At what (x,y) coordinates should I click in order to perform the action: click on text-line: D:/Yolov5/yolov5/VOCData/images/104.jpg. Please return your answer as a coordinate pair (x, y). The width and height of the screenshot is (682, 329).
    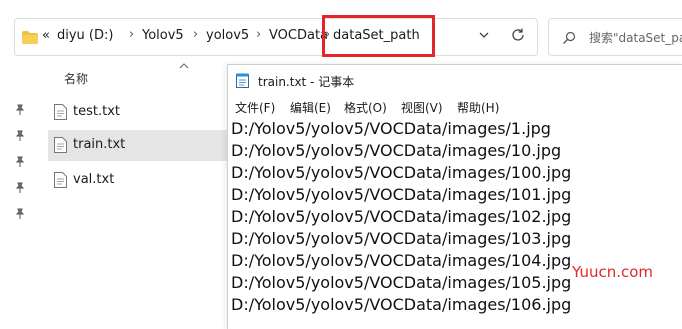
    Looking at the image, I should click on (401, 260).